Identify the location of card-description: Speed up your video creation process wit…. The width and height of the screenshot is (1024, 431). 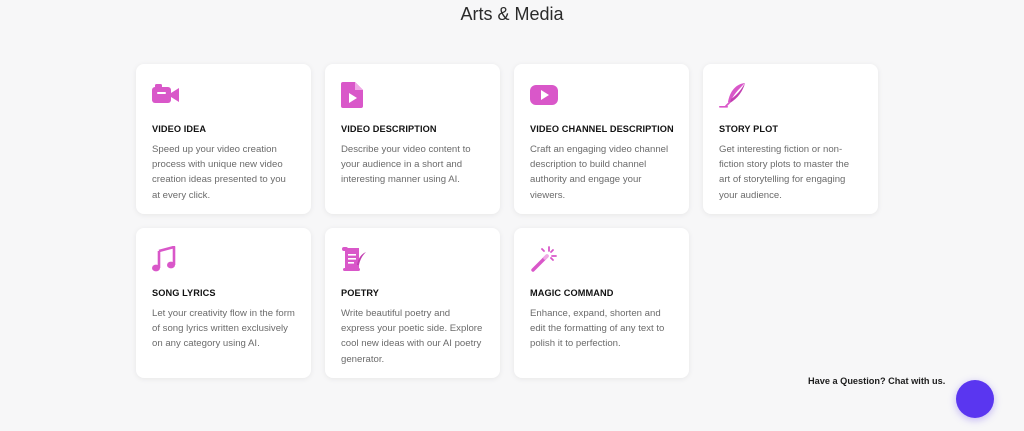
(219, 172).